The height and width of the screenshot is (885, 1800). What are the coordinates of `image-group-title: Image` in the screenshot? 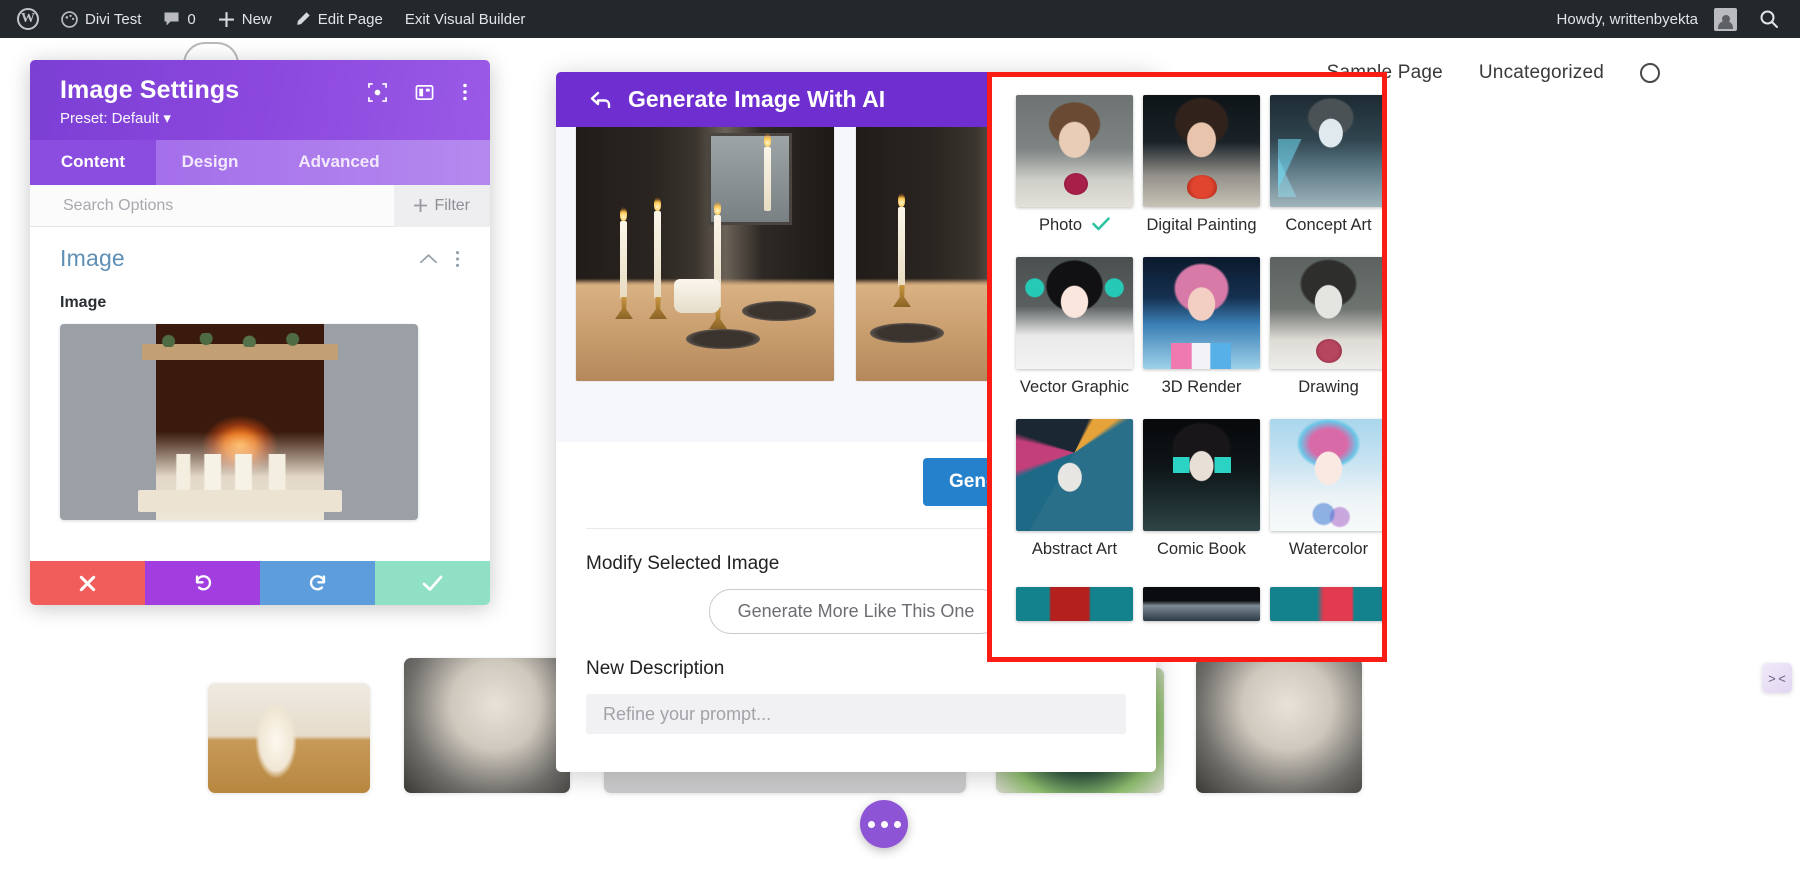 It's located at (92, 258).